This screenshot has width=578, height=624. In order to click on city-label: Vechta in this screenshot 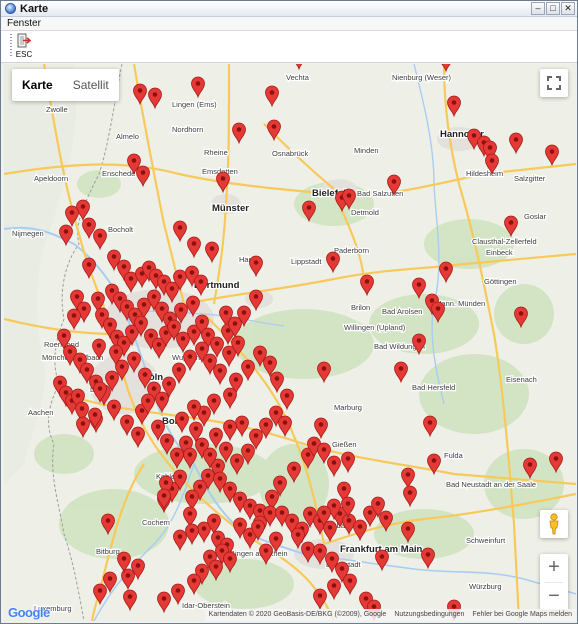, I will do `click(298, 77)`.